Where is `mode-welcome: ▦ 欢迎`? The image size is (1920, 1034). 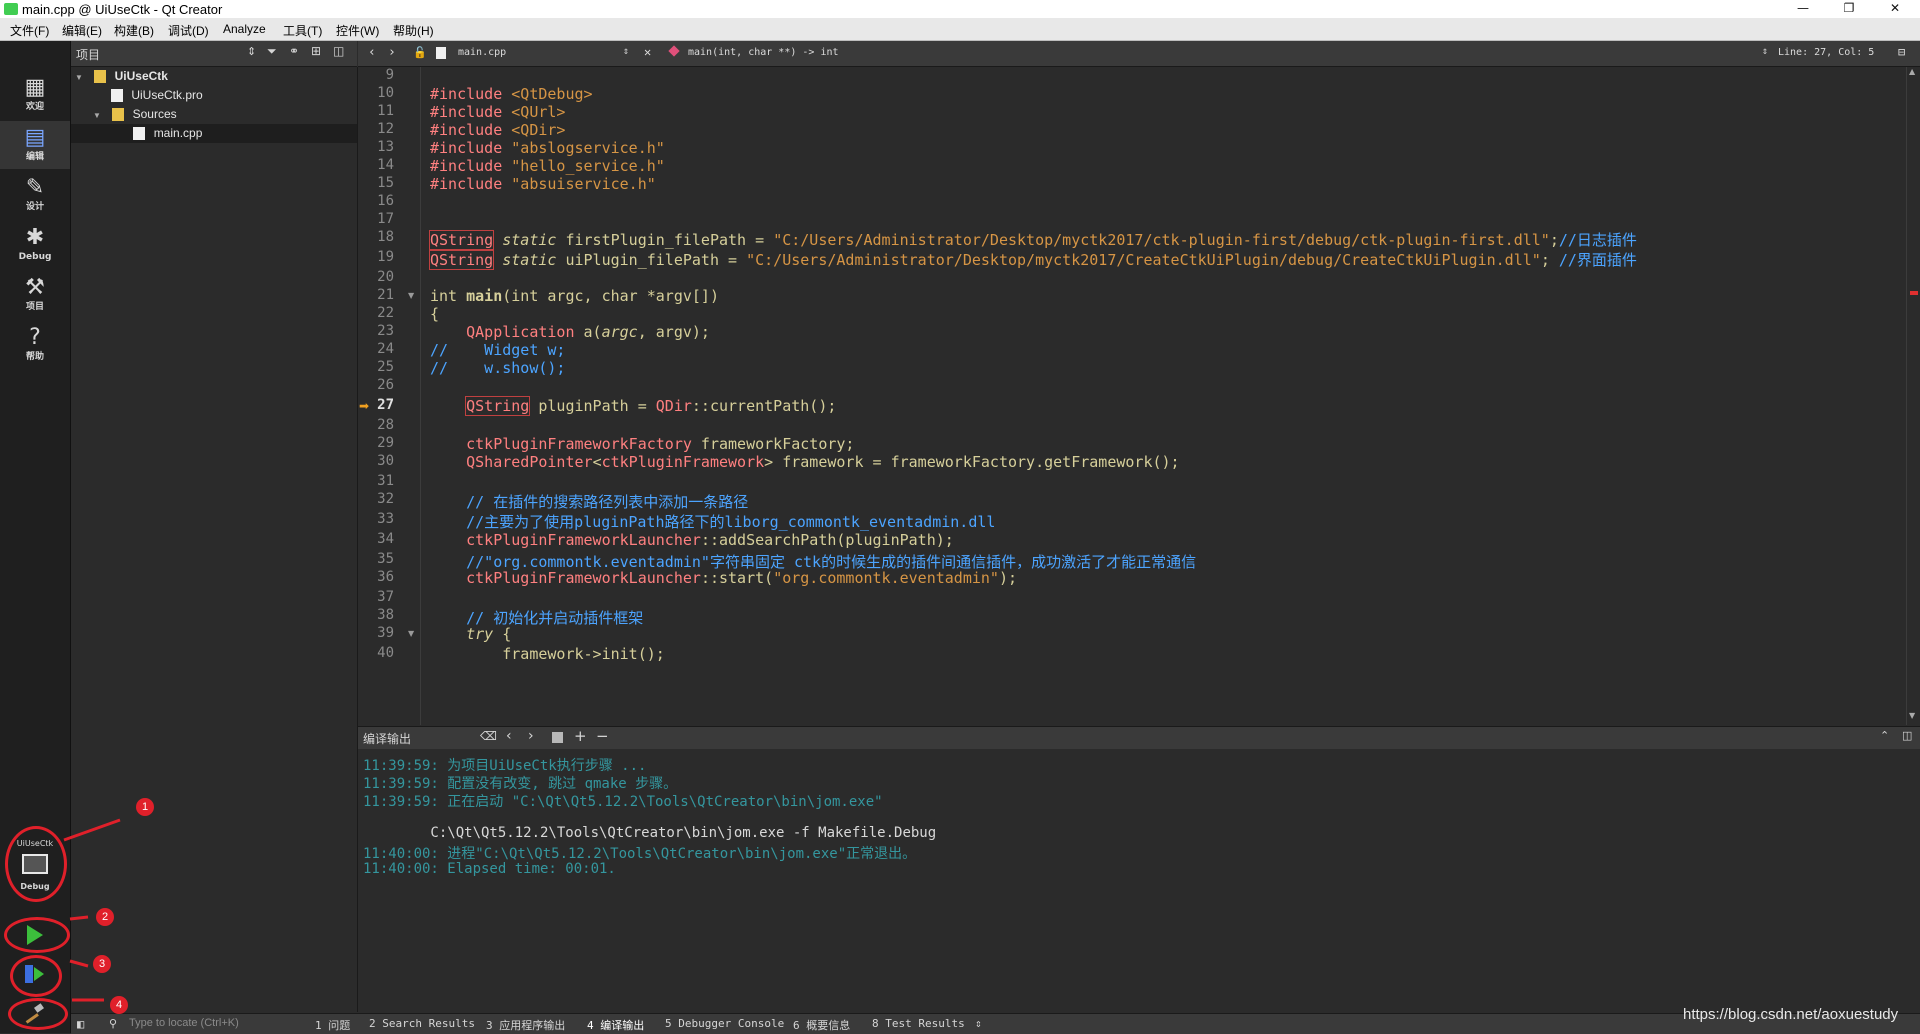
mode-welcome: ▦ 欢迎 is located at coordinates (35, 95).